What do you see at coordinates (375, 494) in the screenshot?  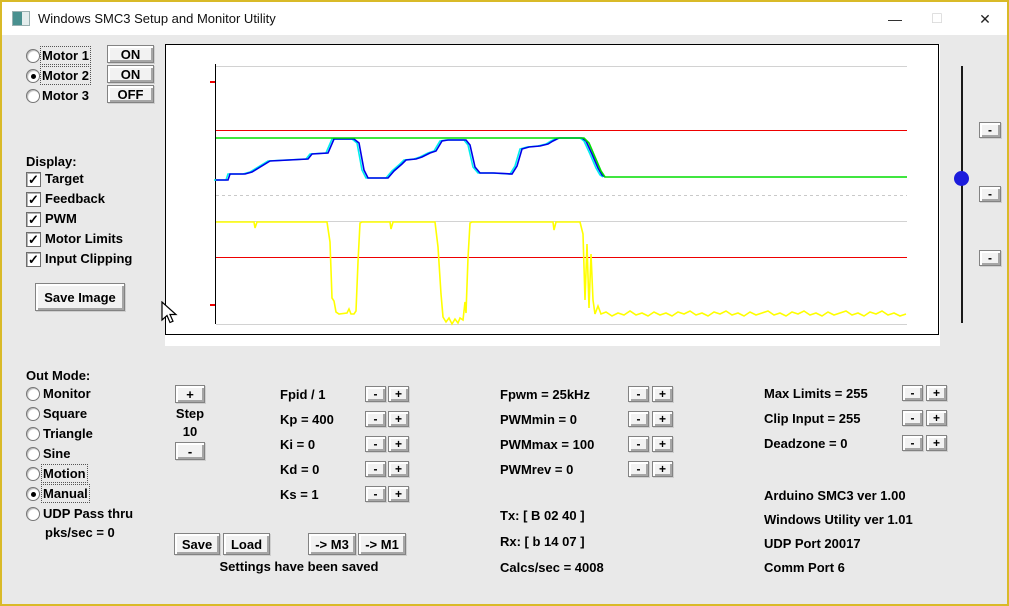 I see `pid-4-minus-button: -` at bounding box center [375, 494].